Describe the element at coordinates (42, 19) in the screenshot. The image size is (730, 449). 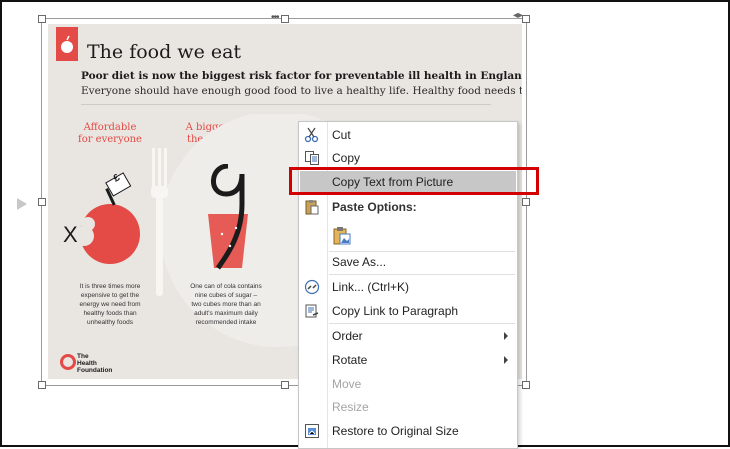
I see `resize-handle-top-left` at that location.